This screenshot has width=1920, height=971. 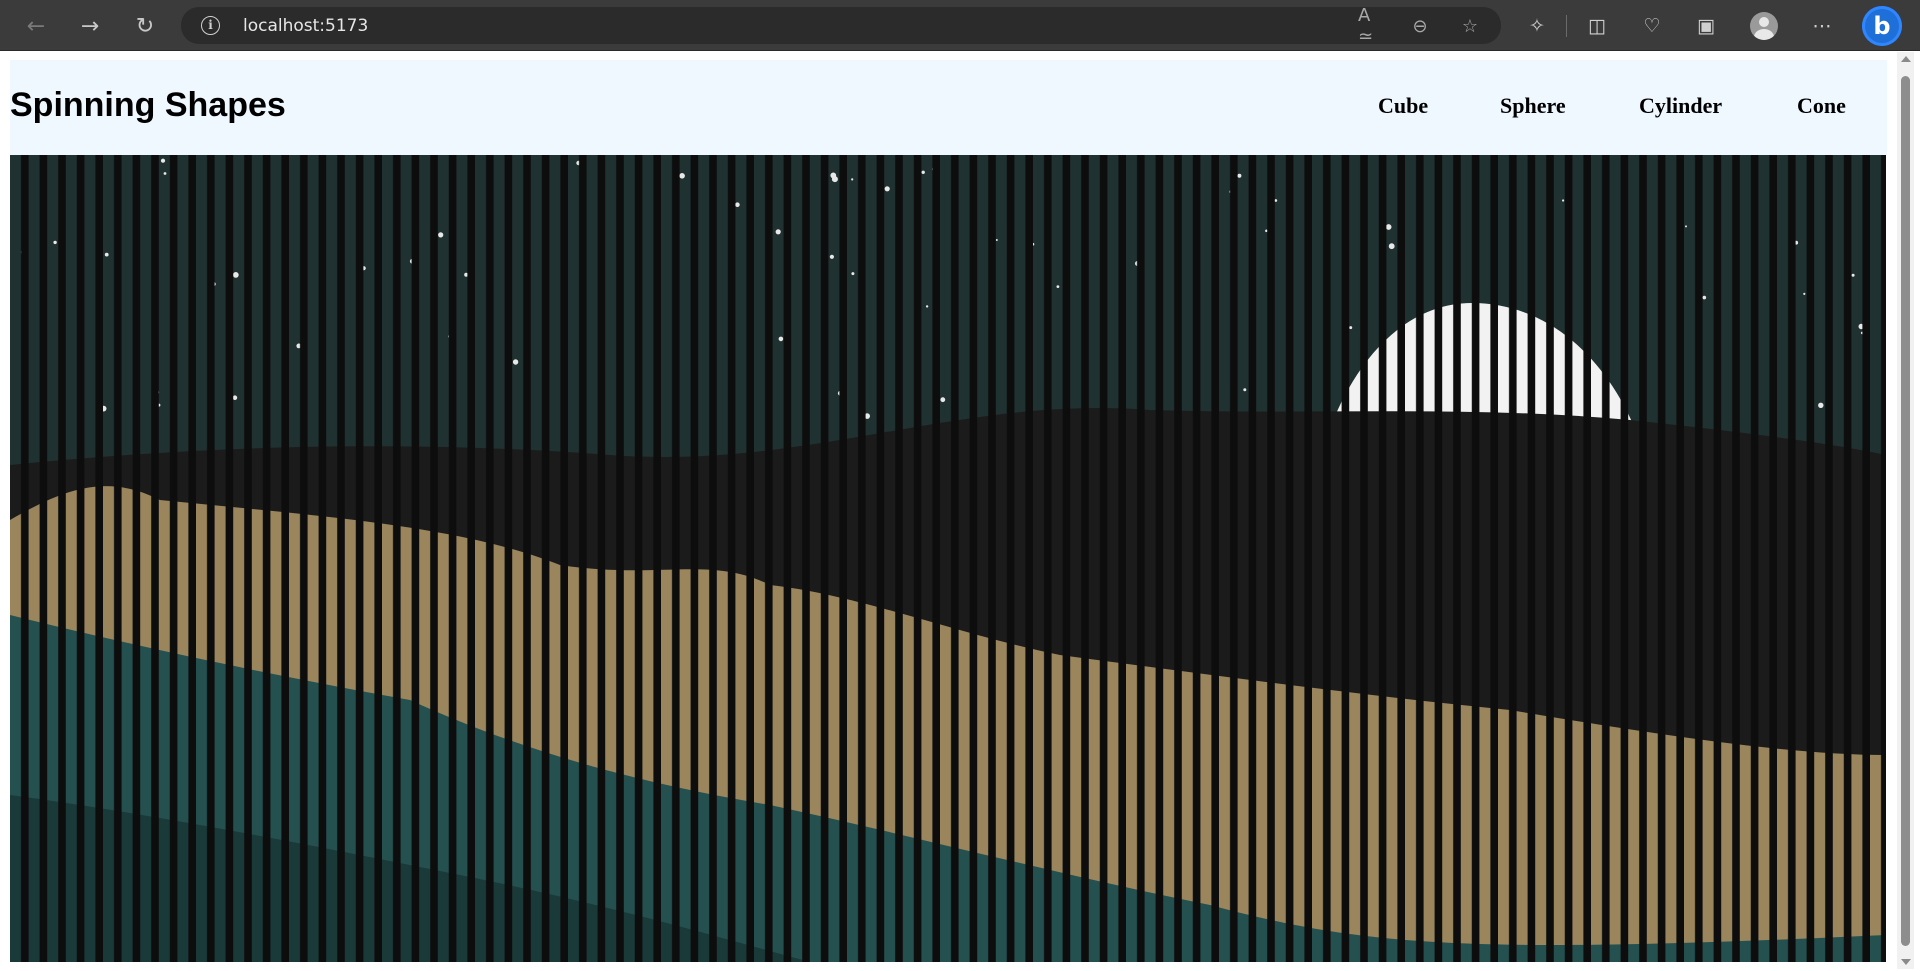 What do you see at coordinates (1680, 106) in the screenshot?
I see `nav-link-cylinder: Cylinder` at bounding box center [1680, 106].